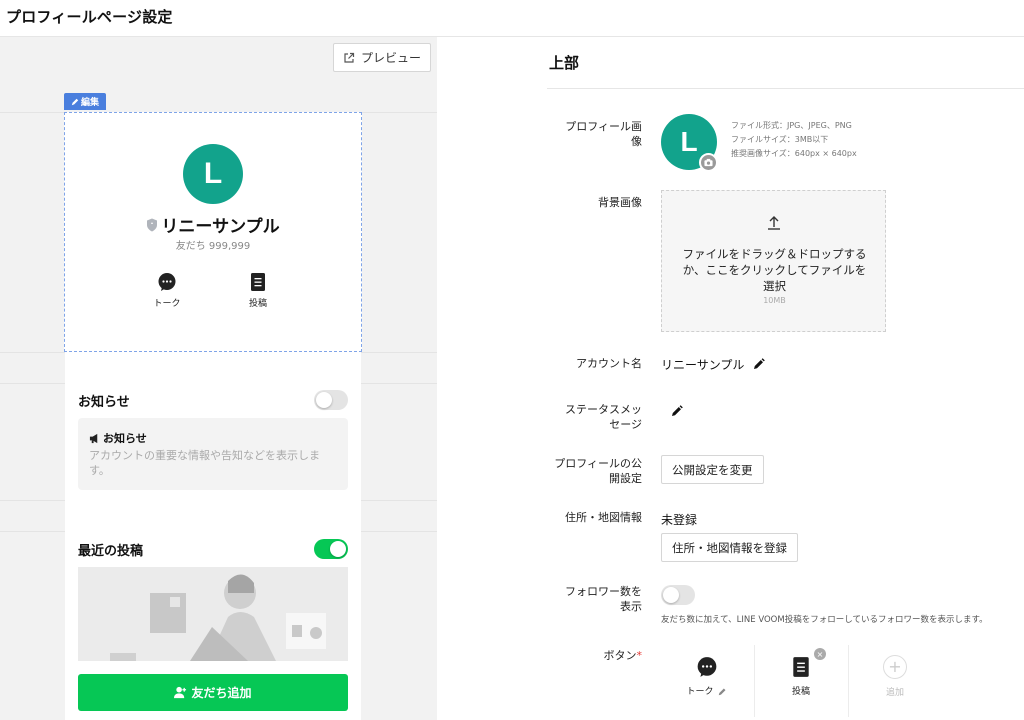  I want to click on button-tile-add-label: 追加, so click(894, 693).